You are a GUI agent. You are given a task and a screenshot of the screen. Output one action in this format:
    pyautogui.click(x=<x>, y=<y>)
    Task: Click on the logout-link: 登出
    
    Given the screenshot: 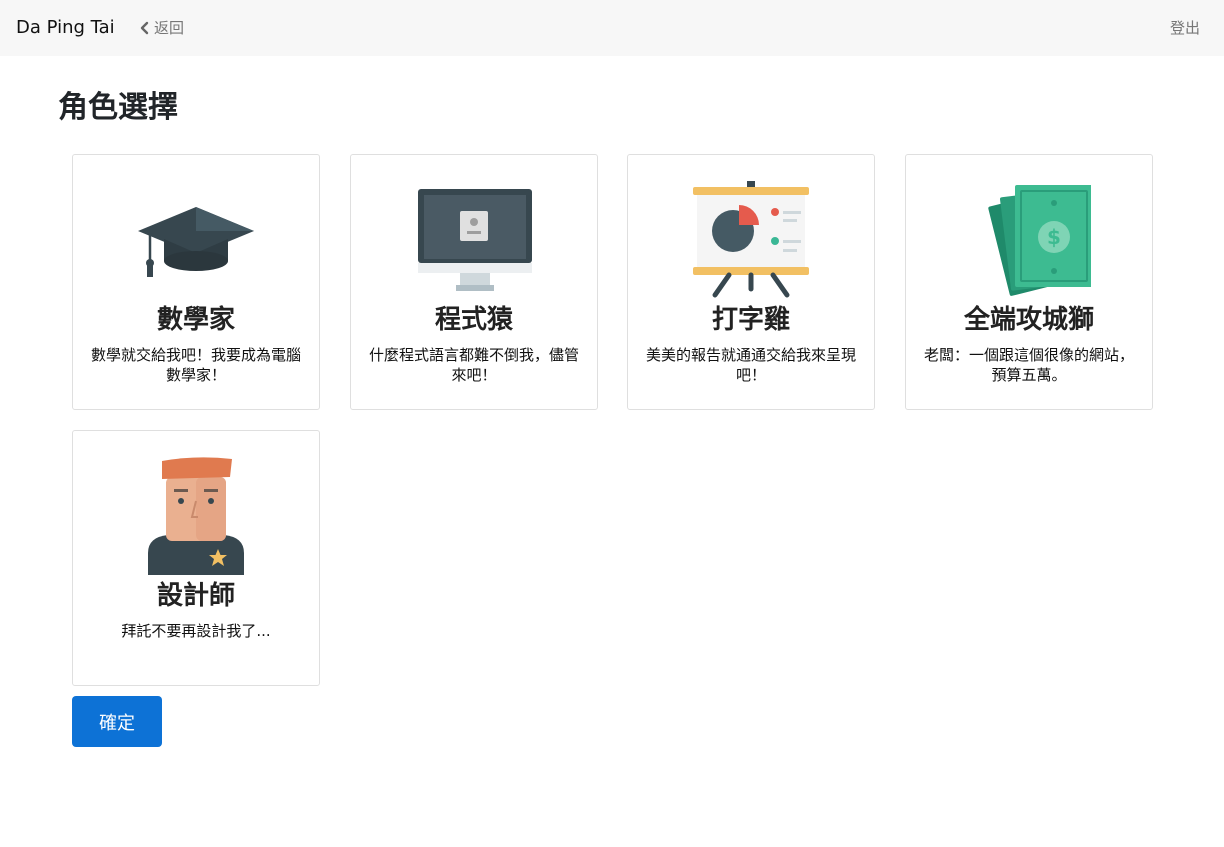 What is the action you would take?
    pyautogui.click(x=1185, y=28)
    